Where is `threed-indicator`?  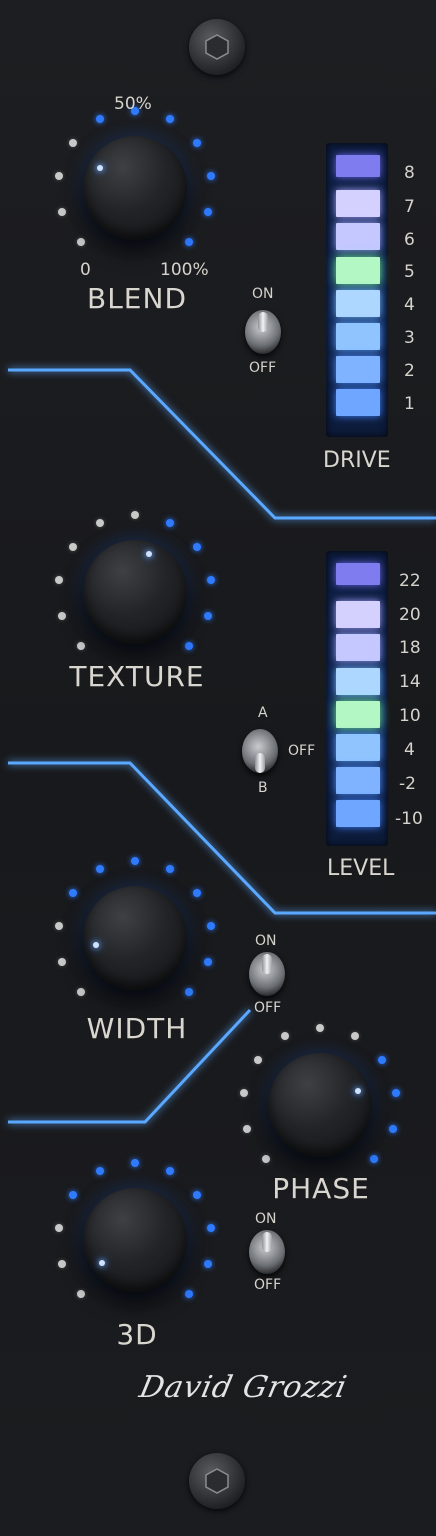
threed-indicator is located at coordinates (102, 1262).